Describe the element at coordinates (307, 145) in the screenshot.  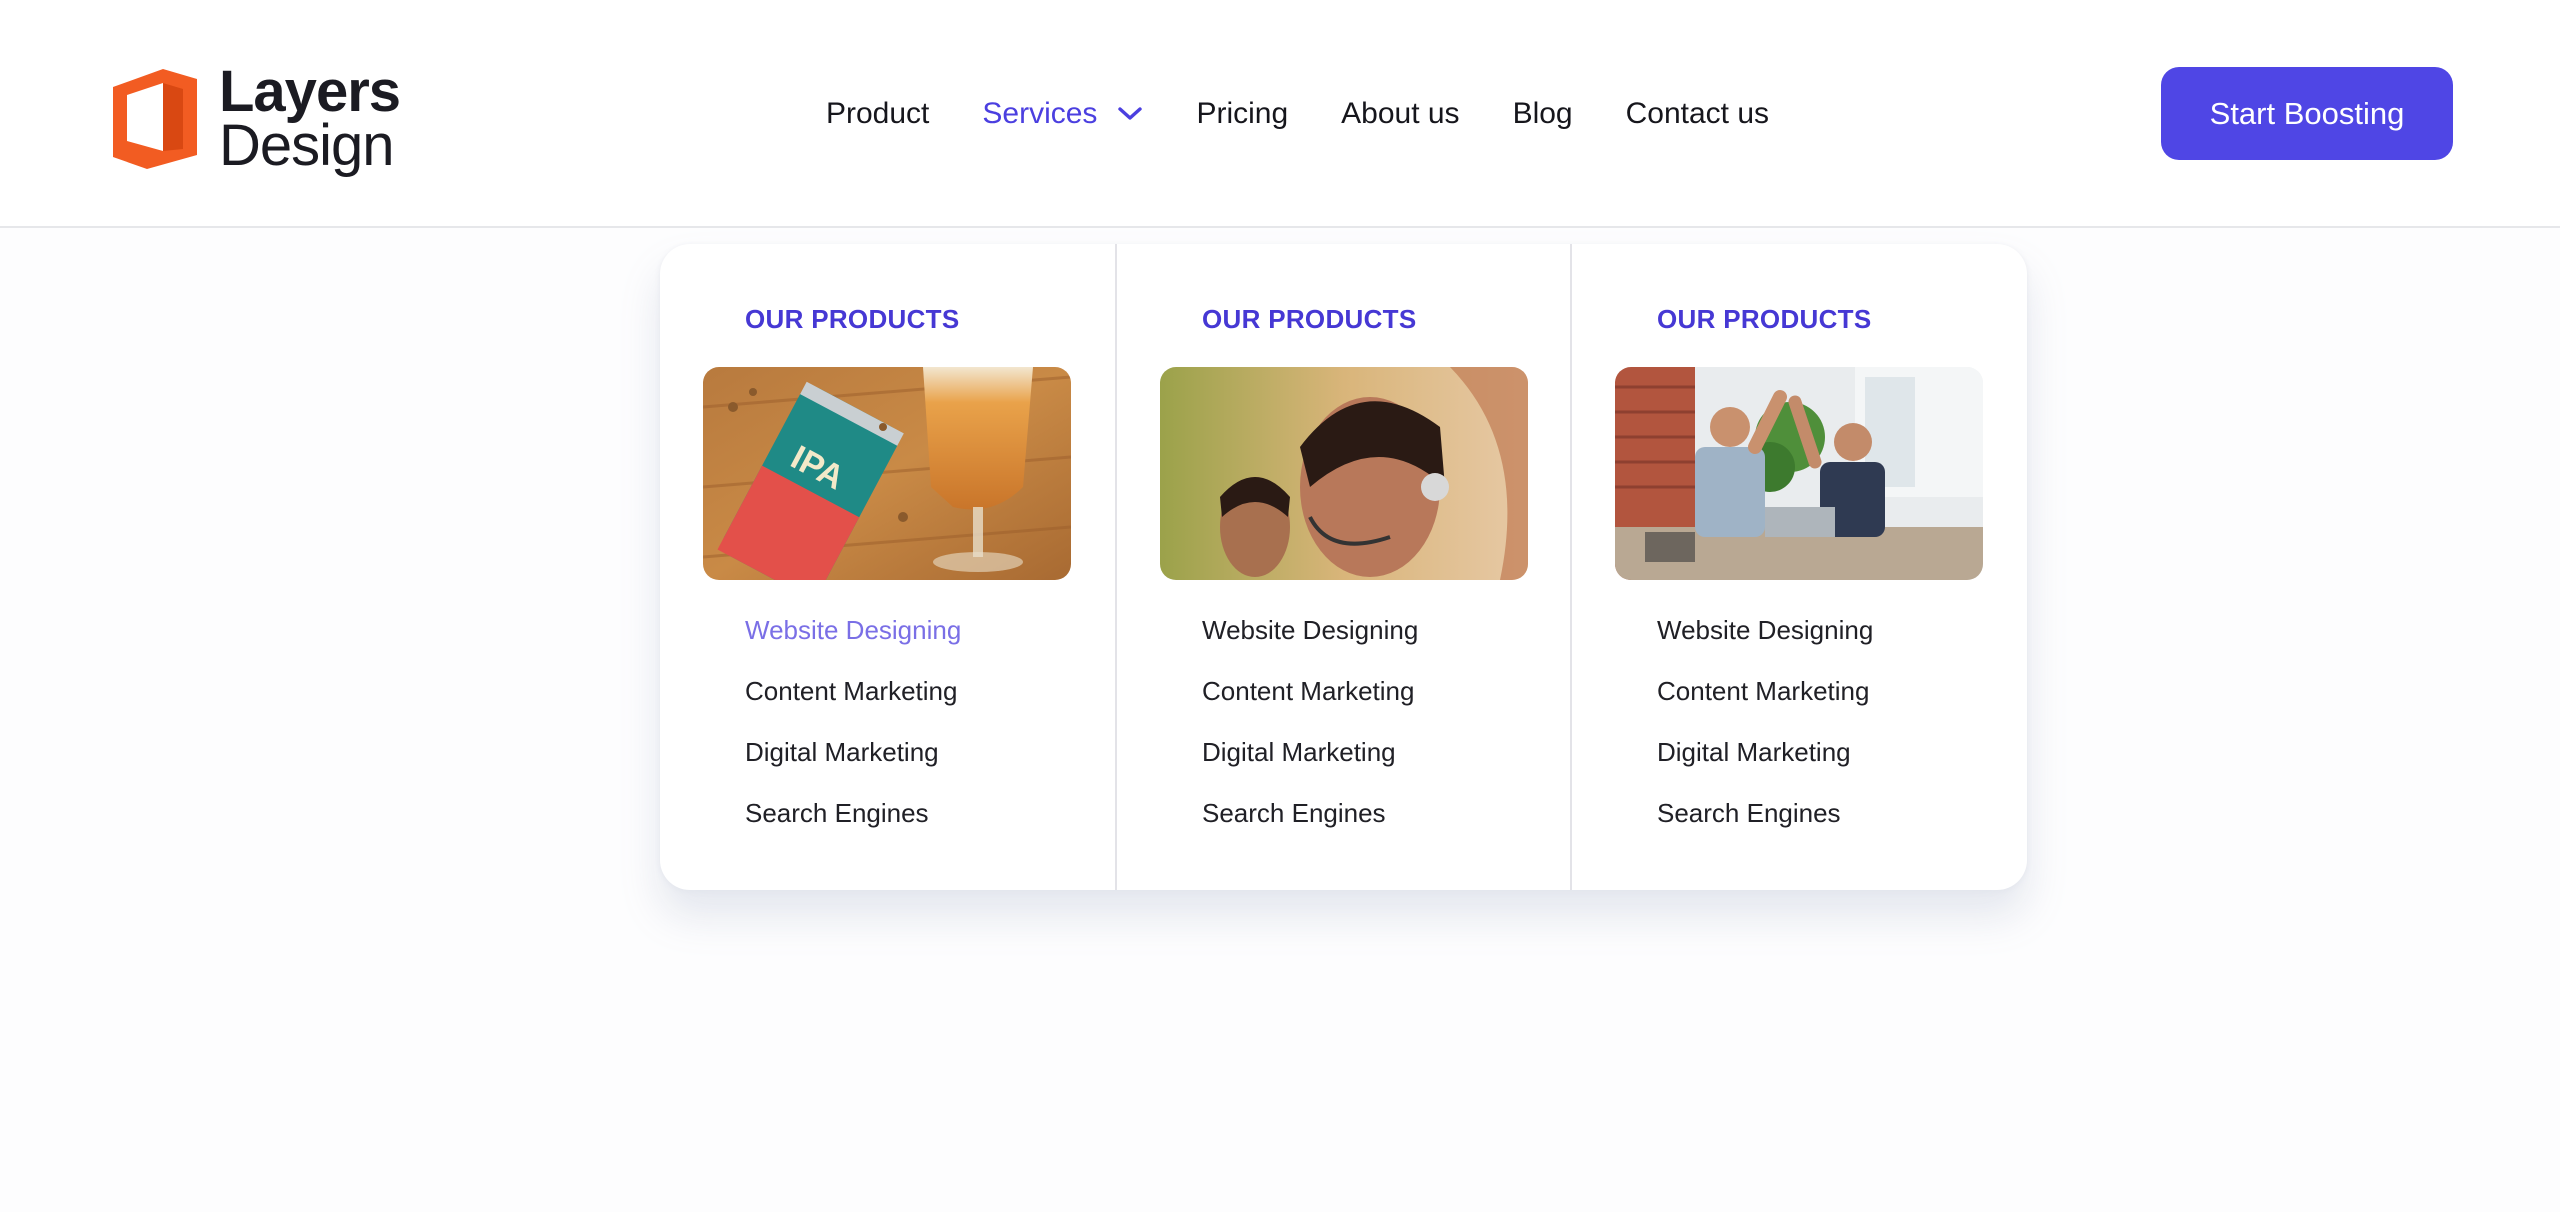
I see `logo-line-2: Design` at that location.